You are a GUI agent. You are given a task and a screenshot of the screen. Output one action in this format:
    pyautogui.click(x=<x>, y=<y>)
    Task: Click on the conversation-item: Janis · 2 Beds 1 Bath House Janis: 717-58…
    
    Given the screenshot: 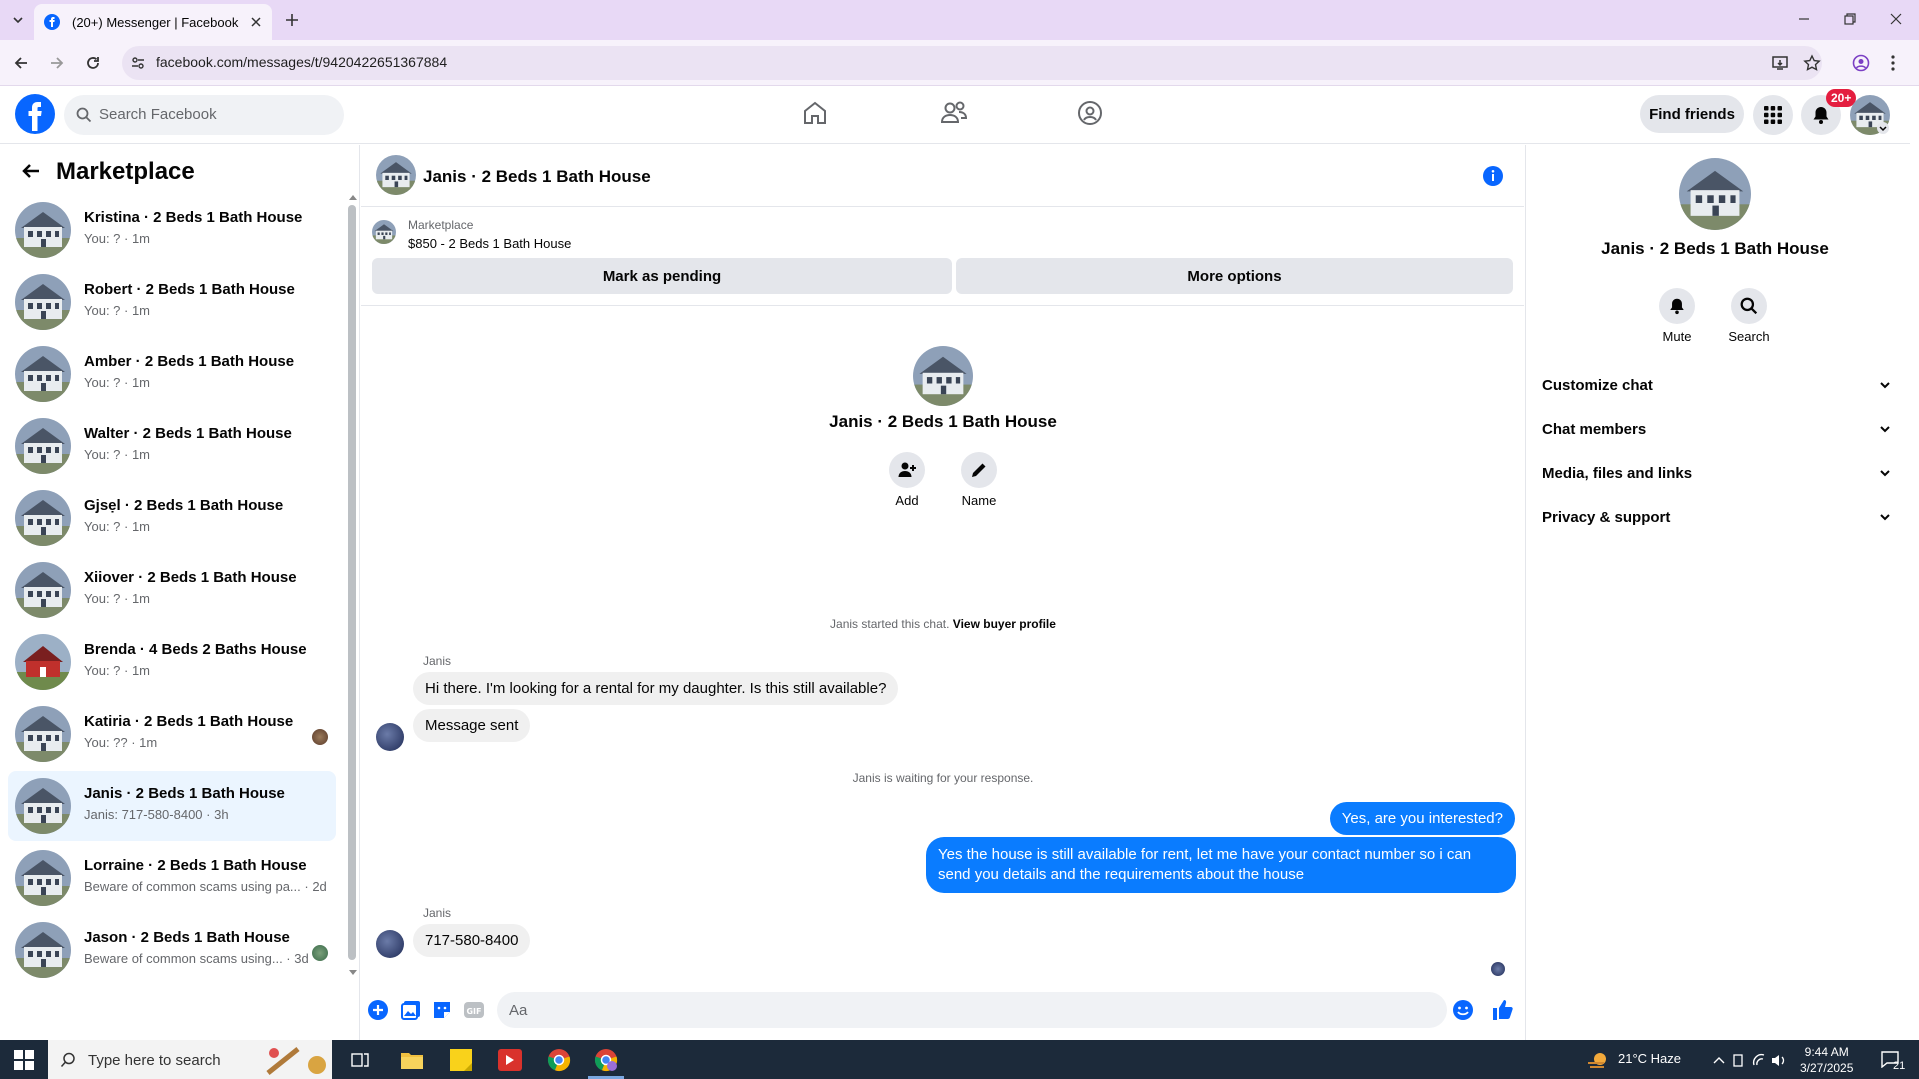 What is the action you would take?
    pyautogui.click(x=172, y=806)
    